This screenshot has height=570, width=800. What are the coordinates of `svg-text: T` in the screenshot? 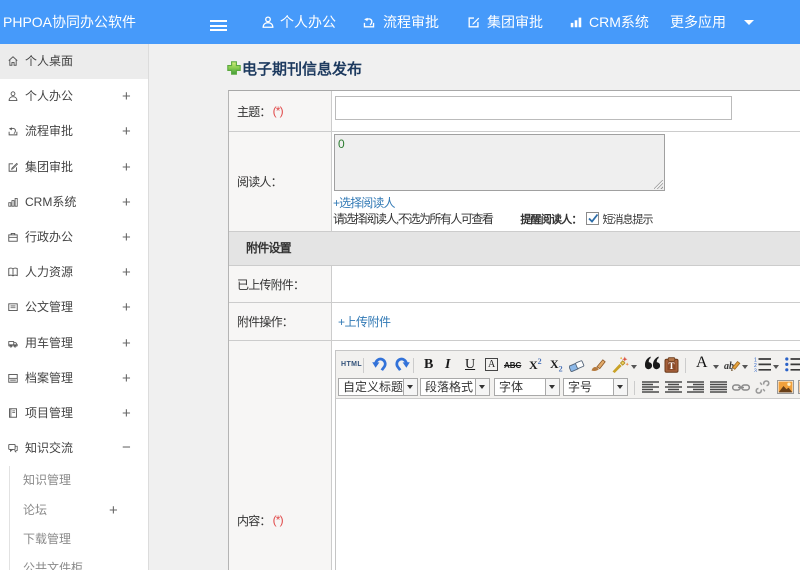 It's located at (671, 366).